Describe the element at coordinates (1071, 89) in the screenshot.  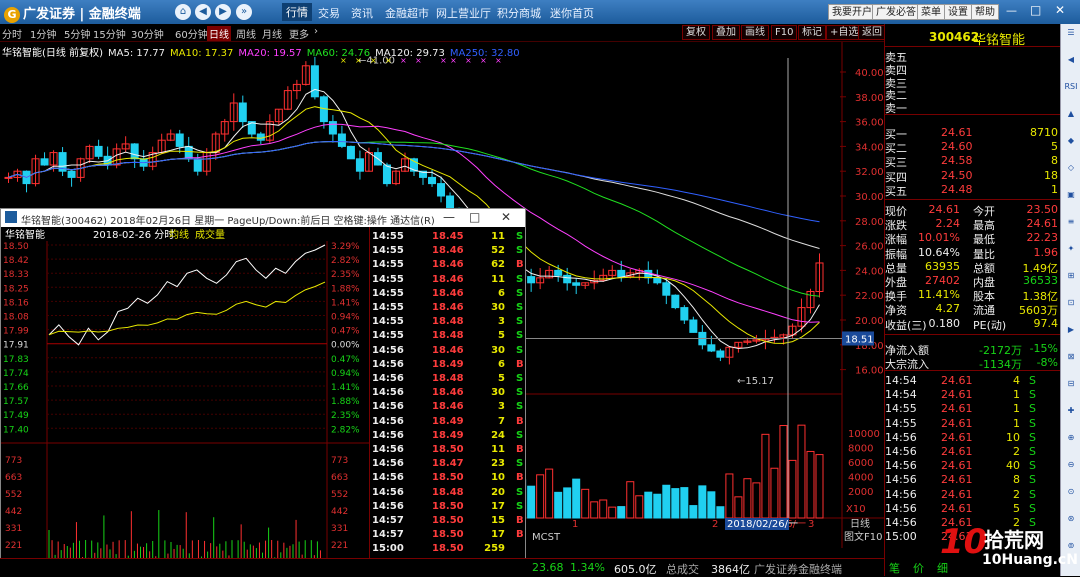
I see `sidebar-tool-icon: RSI` at that location.